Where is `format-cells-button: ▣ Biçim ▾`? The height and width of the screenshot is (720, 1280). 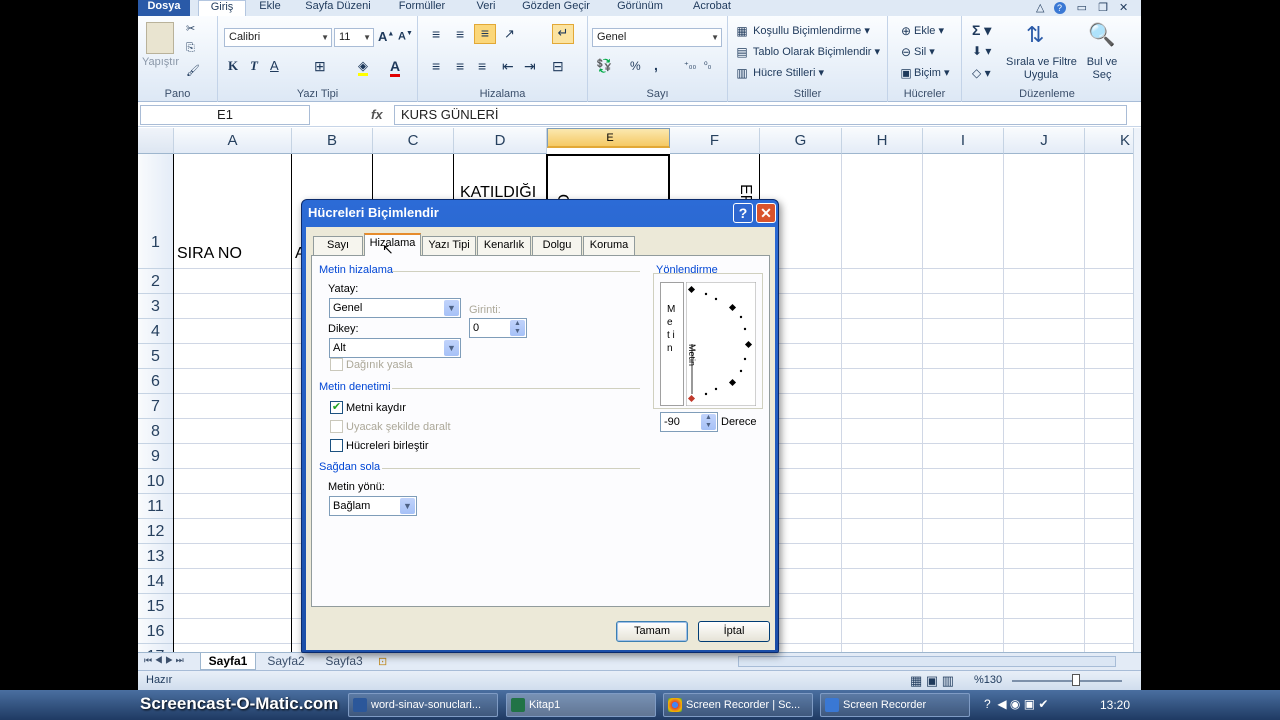 format-cells-button: ▣ Biçim ▾ is located at coordinates (923, 73).